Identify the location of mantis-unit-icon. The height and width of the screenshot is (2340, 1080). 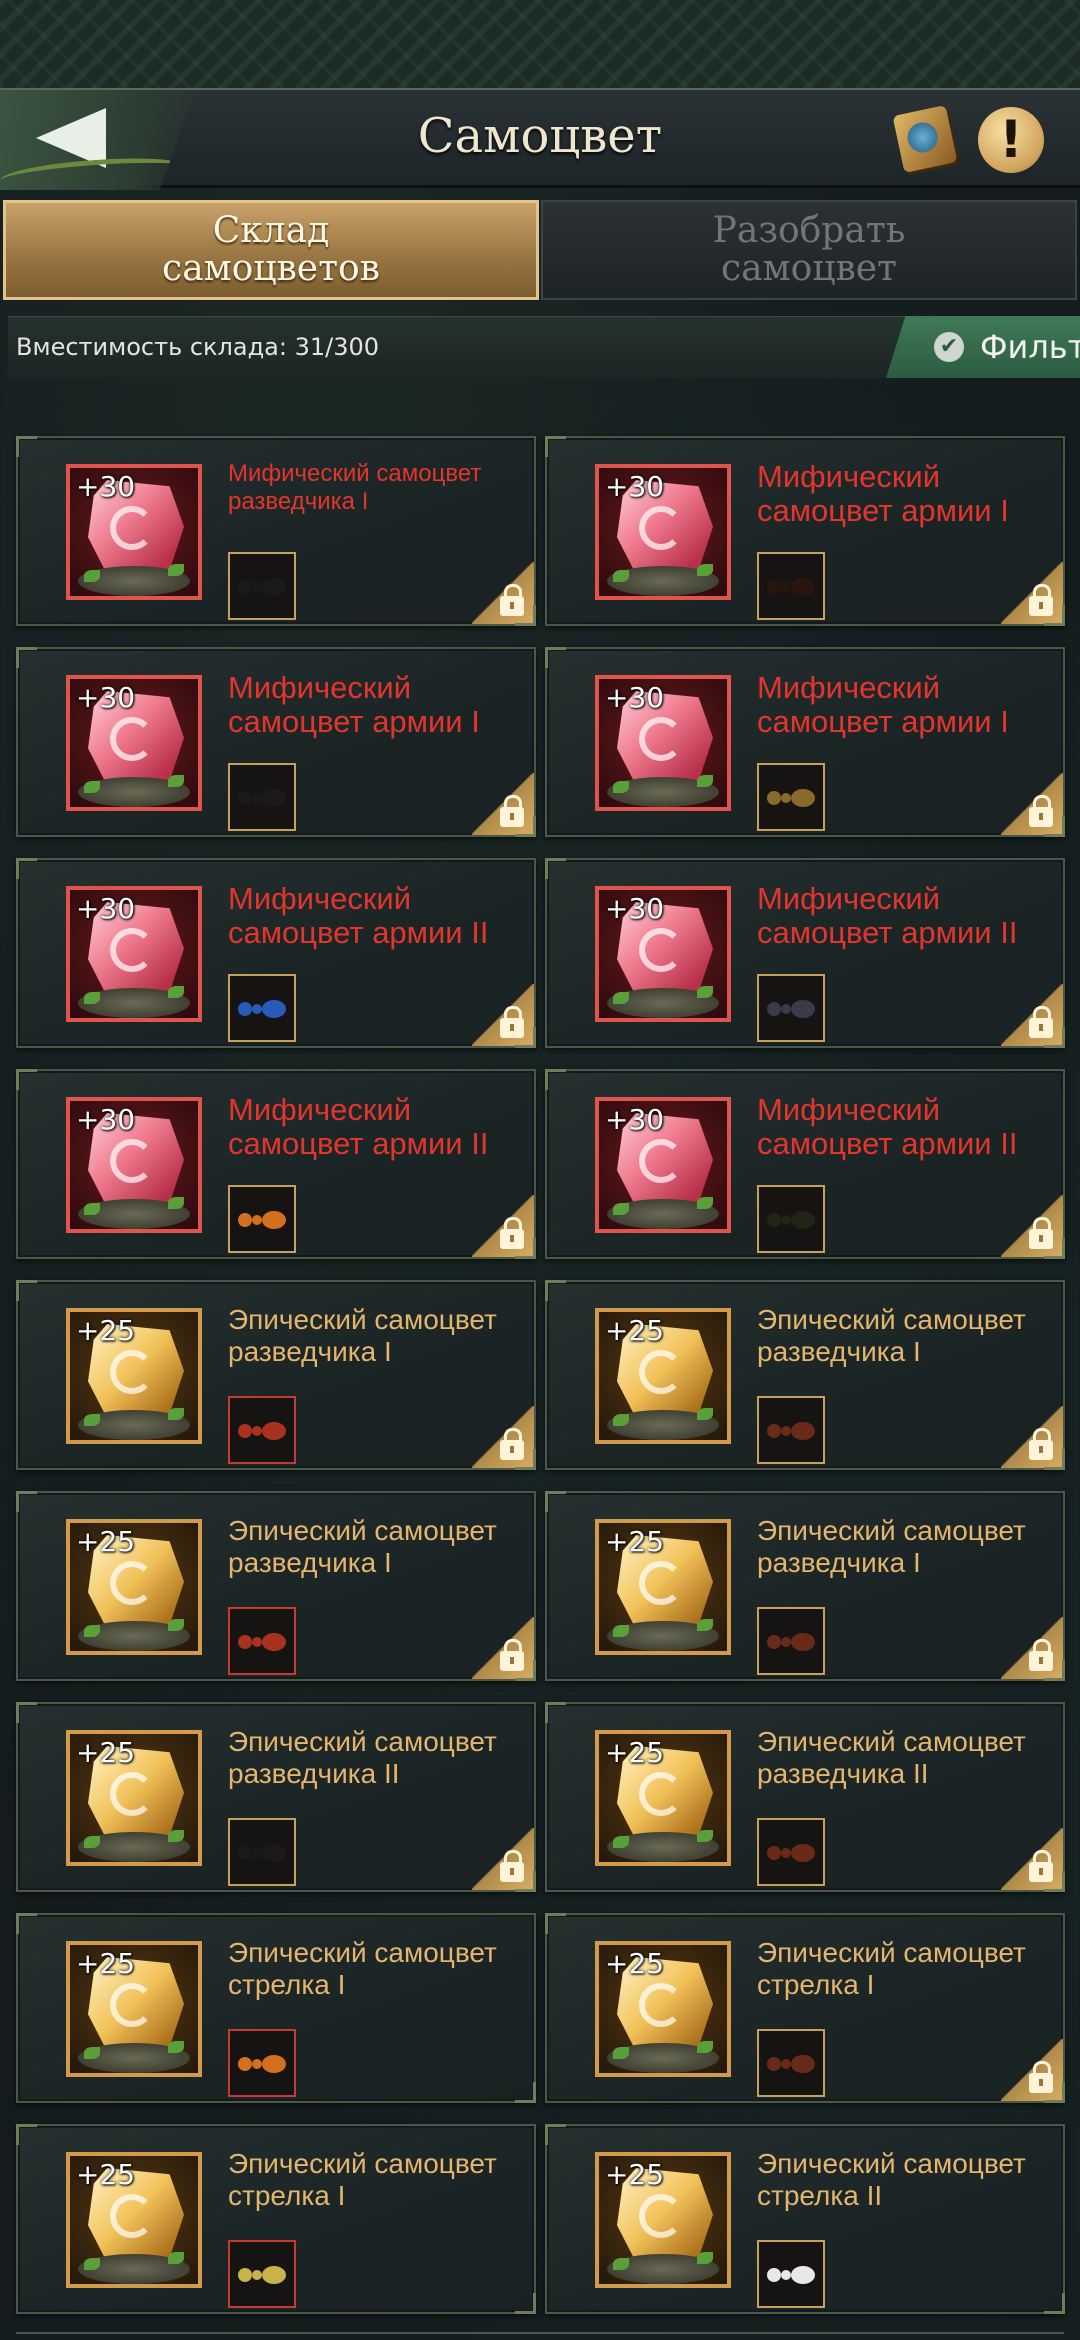
(791, 1008).